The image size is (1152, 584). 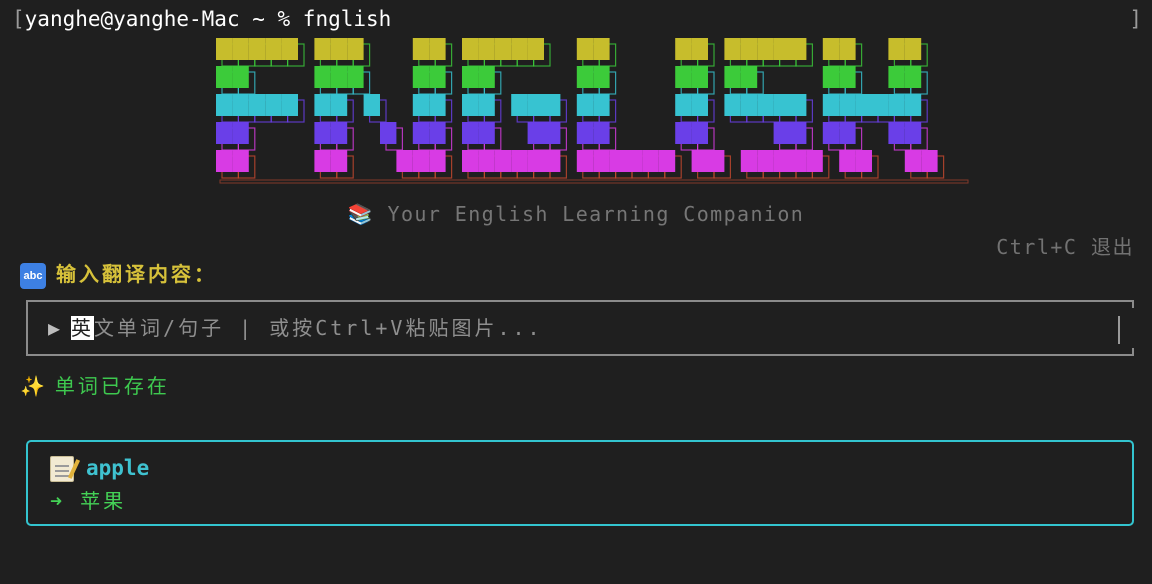 I want to click on input-title-text: 输入翻译内容：, so click(x=136, y=274).